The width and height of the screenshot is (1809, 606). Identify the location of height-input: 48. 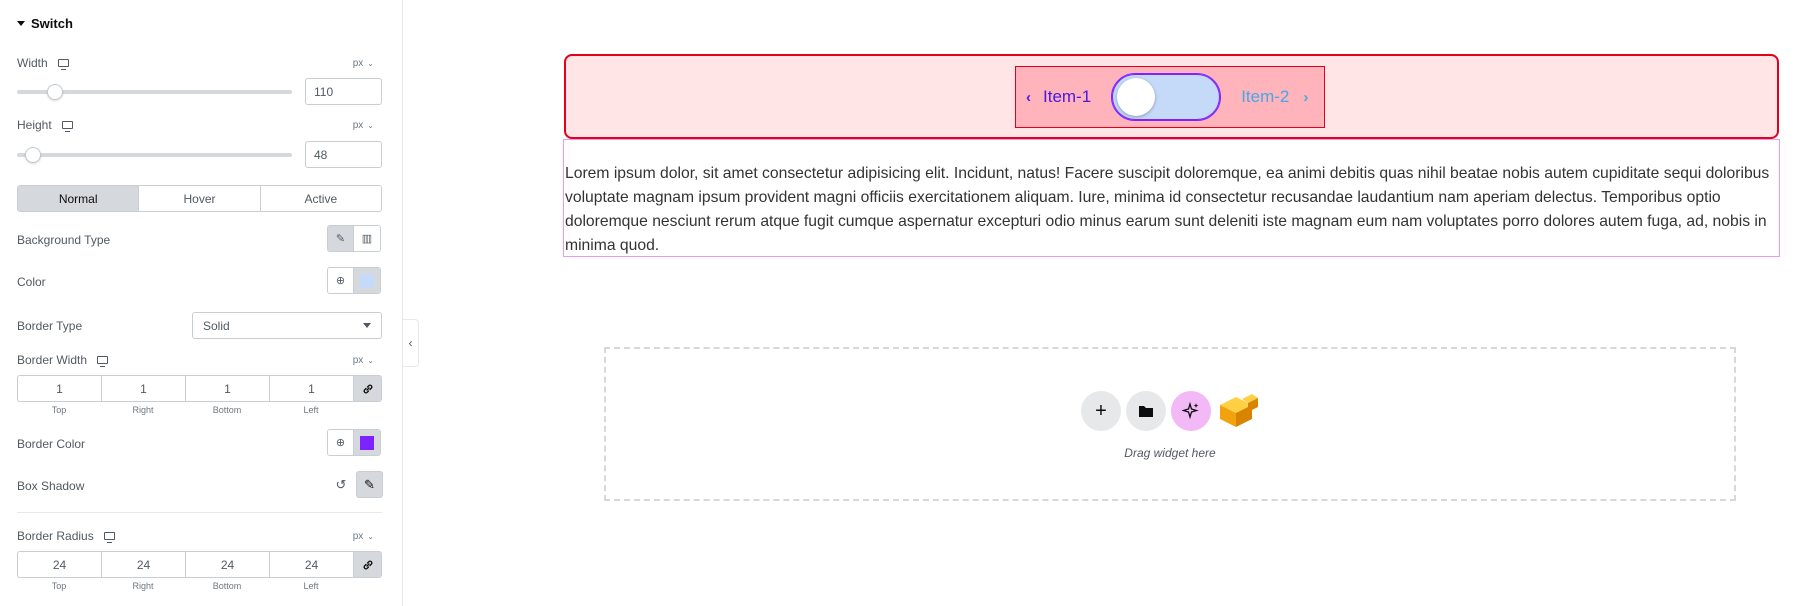
(343, 154).